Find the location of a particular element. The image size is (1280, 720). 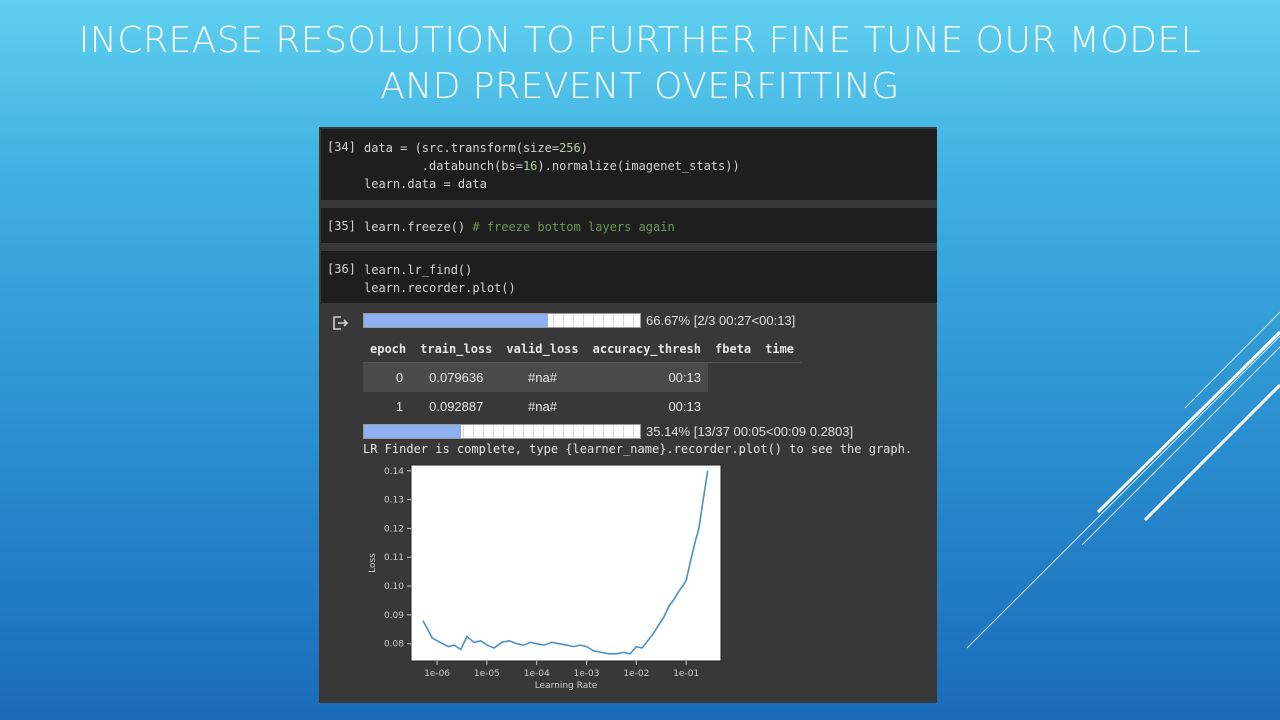

plot-area is located at coordinates (566, 563).